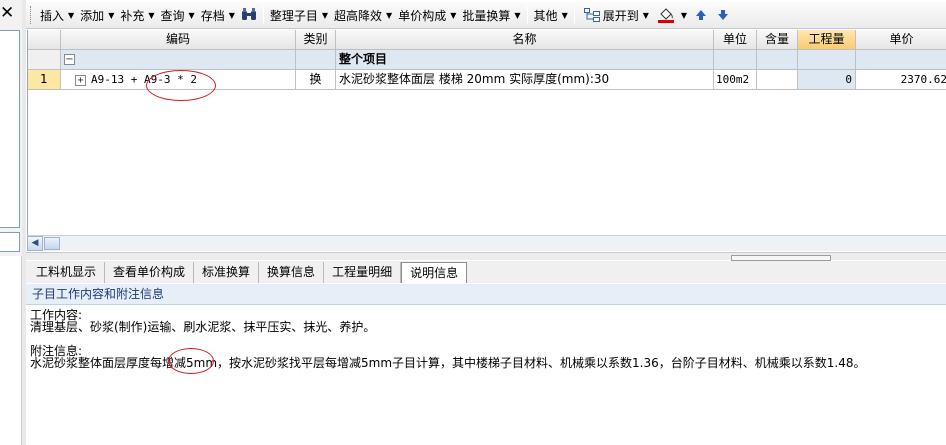 Image resolution: width=946 pixels, height=445 pixels. What do you see at coordinates (52, 243) in the screenshot?
I see `scroll-thumb` at bounding box center [52, 243].